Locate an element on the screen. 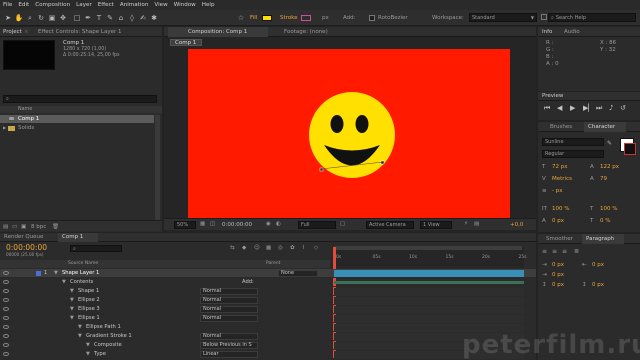  tab-render-queue: Render Queue is located at coordinates (23, 237).